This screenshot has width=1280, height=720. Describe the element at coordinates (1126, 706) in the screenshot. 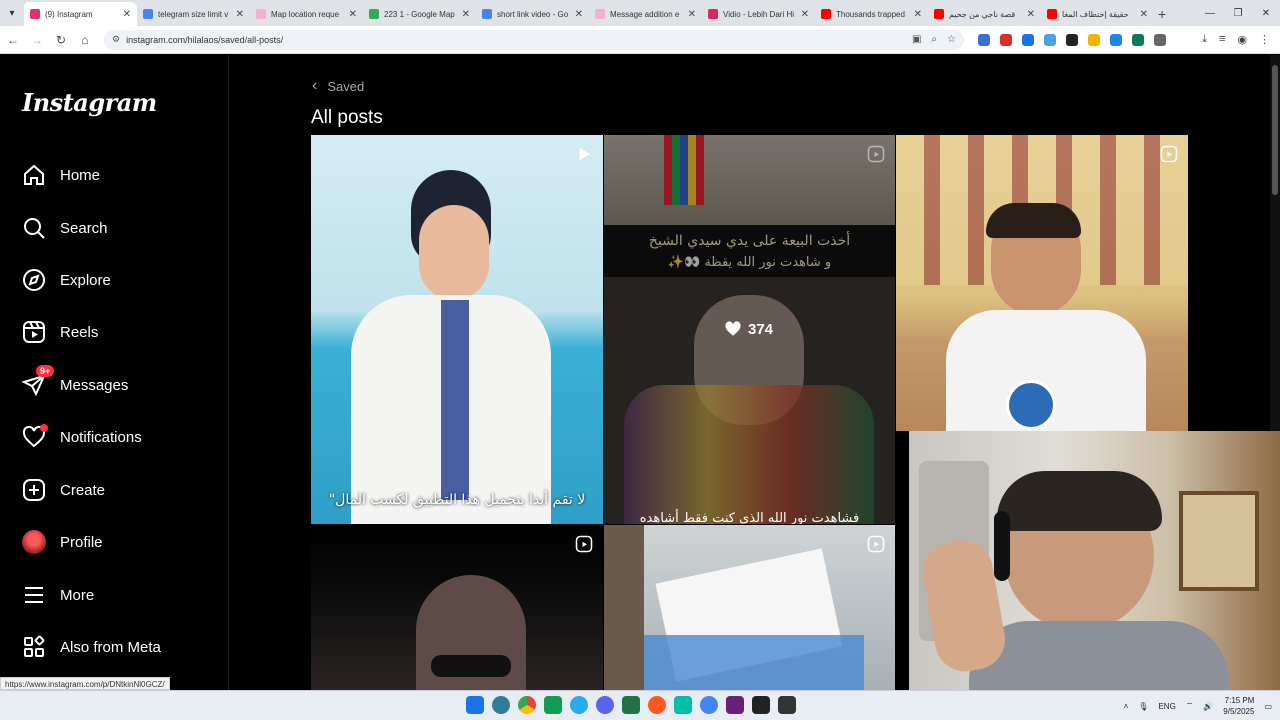

I see `tray-chevron-icon: ˄` at that location.